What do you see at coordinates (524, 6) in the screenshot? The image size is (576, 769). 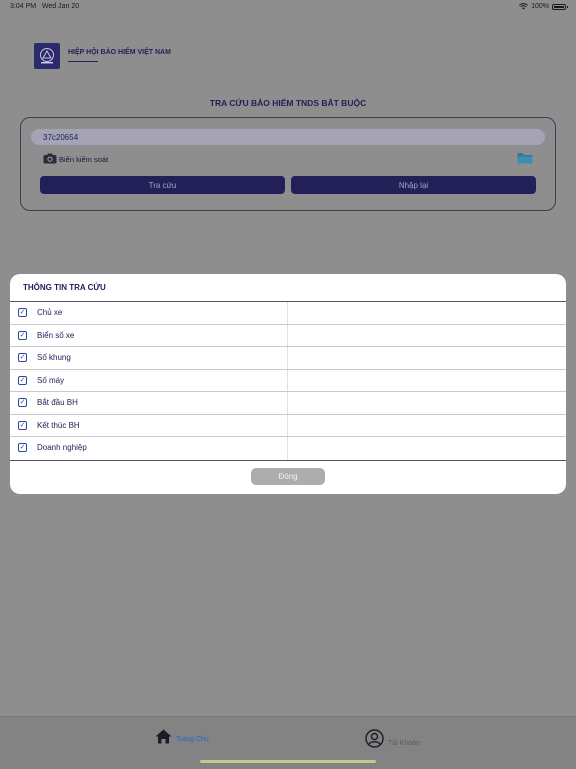 I see `wifi-icon` at bounding box center [524, 6].